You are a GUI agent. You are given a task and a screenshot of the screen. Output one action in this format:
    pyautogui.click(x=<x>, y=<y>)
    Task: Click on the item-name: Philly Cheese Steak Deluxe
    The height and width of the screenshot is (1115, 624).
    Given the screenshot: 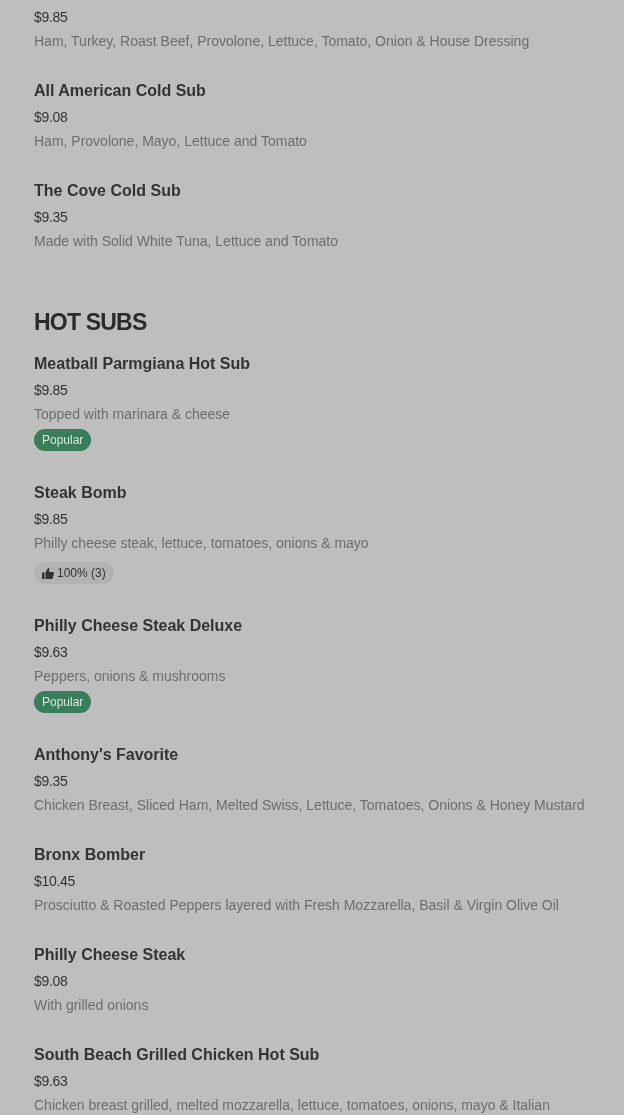 What is the action you would take?
    pyautogui.click(x=139, y=626)
    